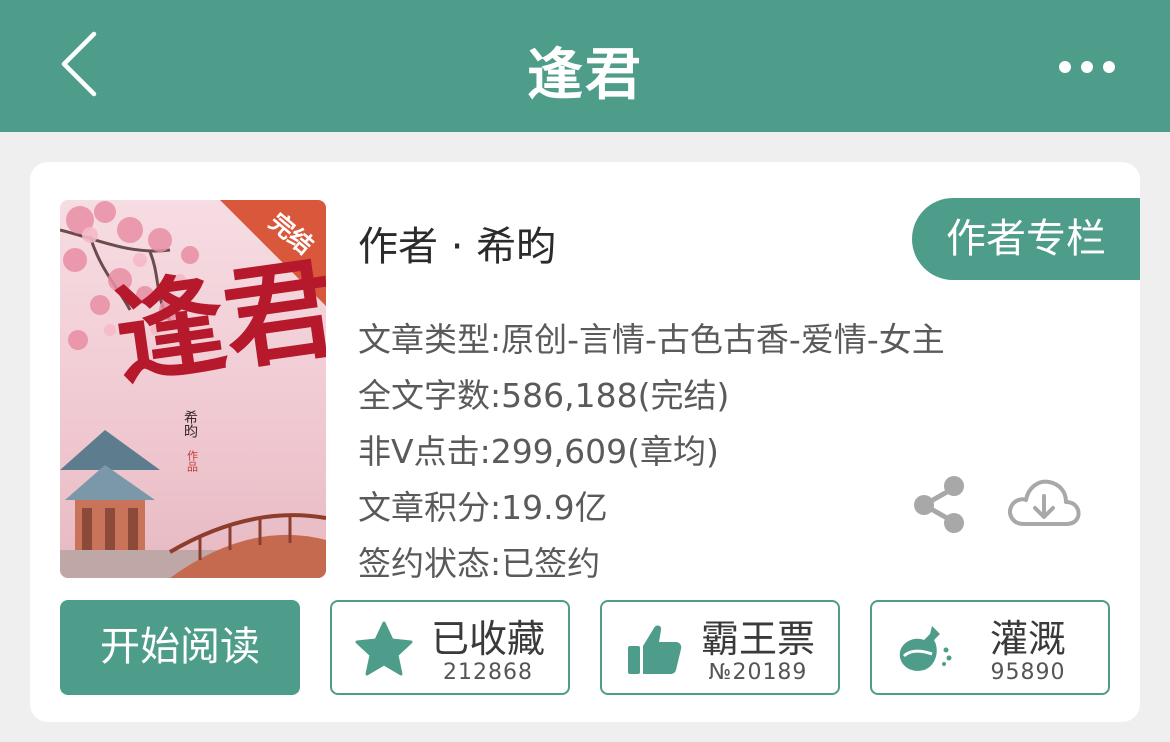 This screenshot has height=742, width=1170. What do you see at coordinates (757, 639) in the screenshot?
I see `ticket-label: 霸王票` at bounding box center [757, 639].